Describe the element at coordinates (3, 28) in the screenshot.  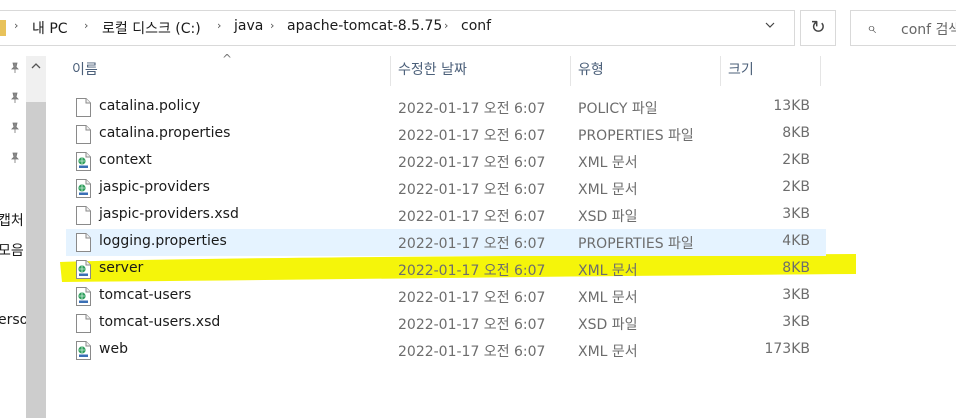
I see `folder-icon` at that location.